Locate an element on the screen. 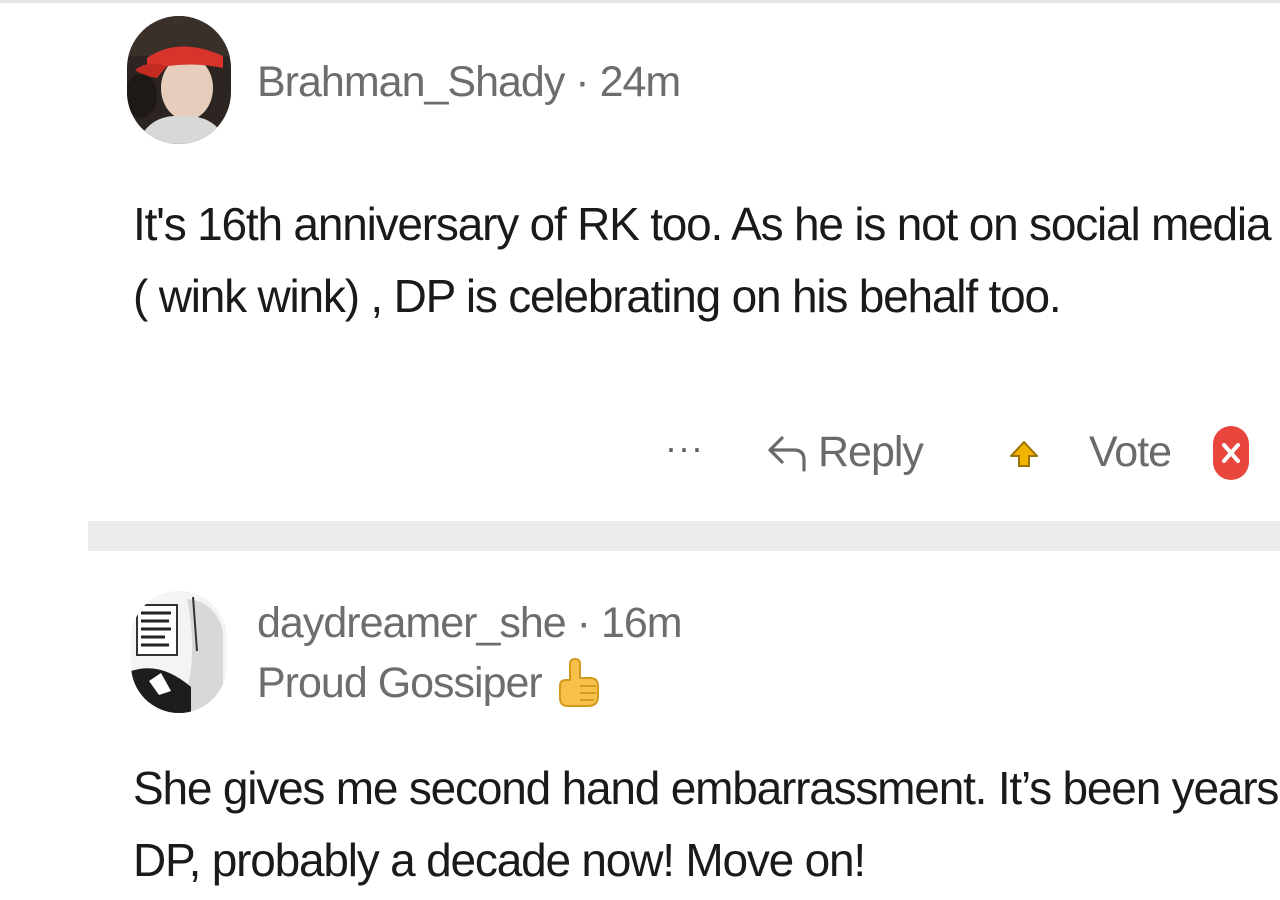 The height and width of the screenshot is (900, 1280). vote-label: Vote is located at coordinates (1130, 452).